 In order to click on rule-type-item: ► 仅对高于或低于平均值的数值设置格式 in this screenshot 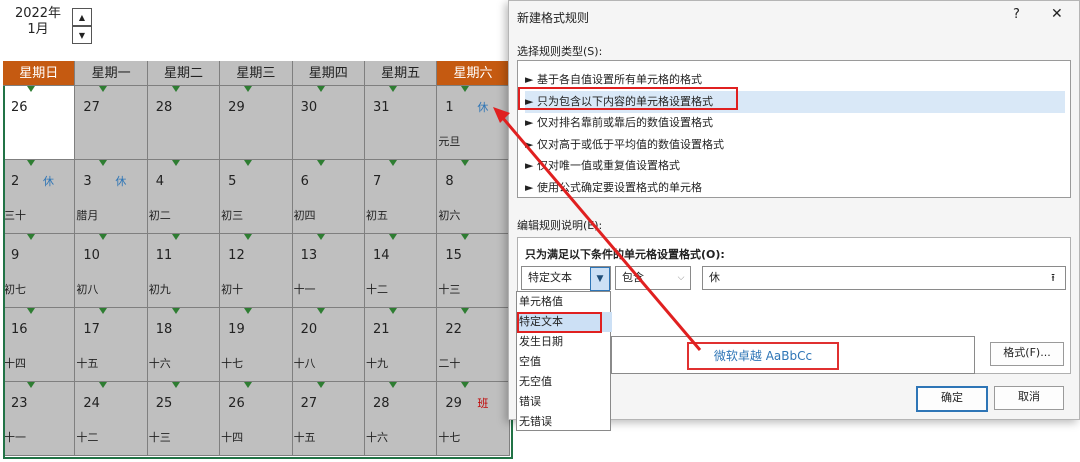, I will do `click(624, 145)`.